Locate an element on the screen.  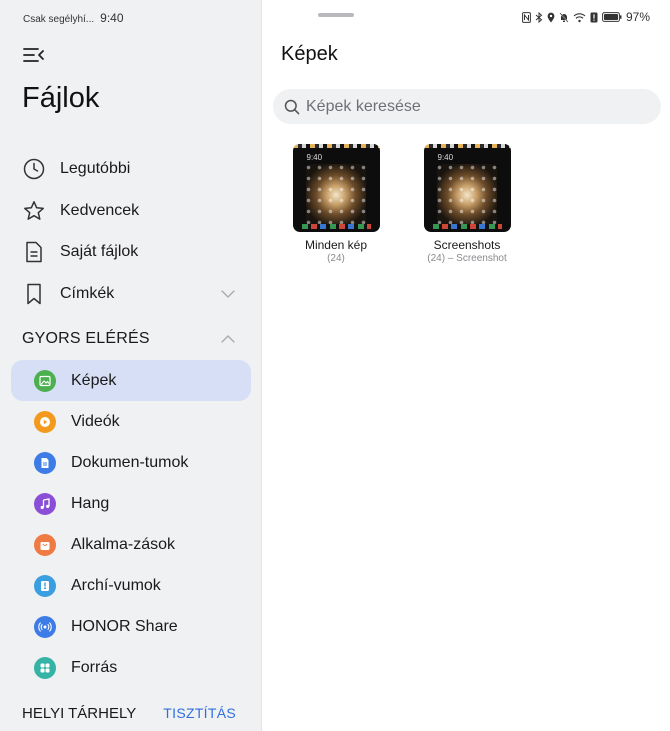
quick-item-archives: Archí-vumok is located at coordinates (131, 585).